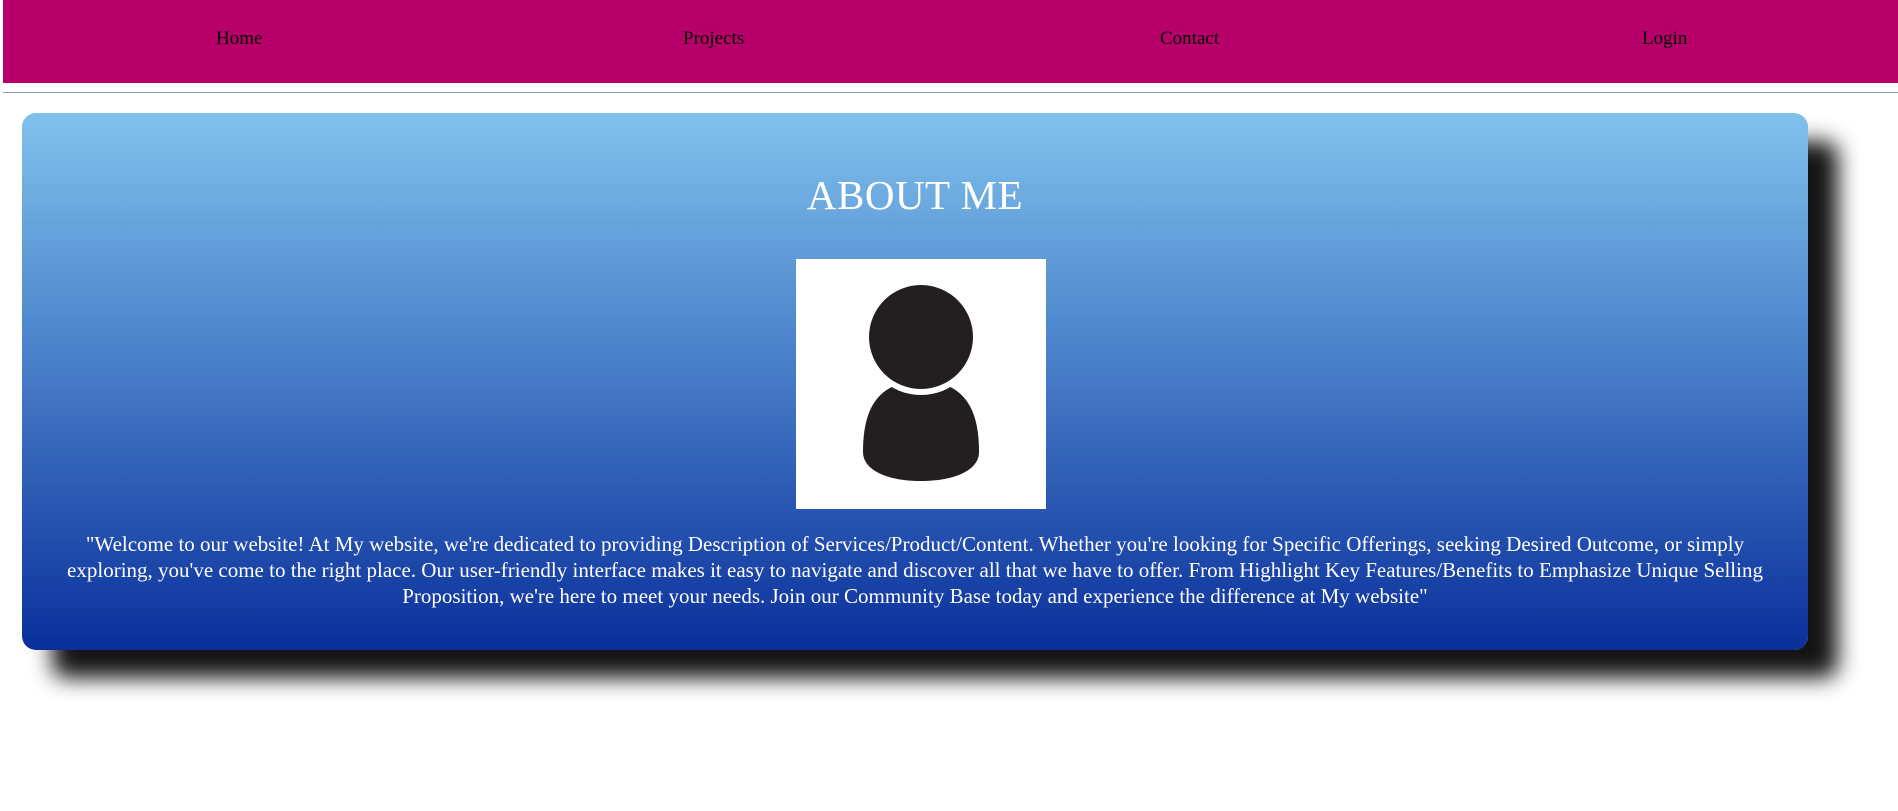 The height and width of the screenshot is (811, 1898). I want to click on top-navbar: Home Projects Contact Login, so click(950, 41).